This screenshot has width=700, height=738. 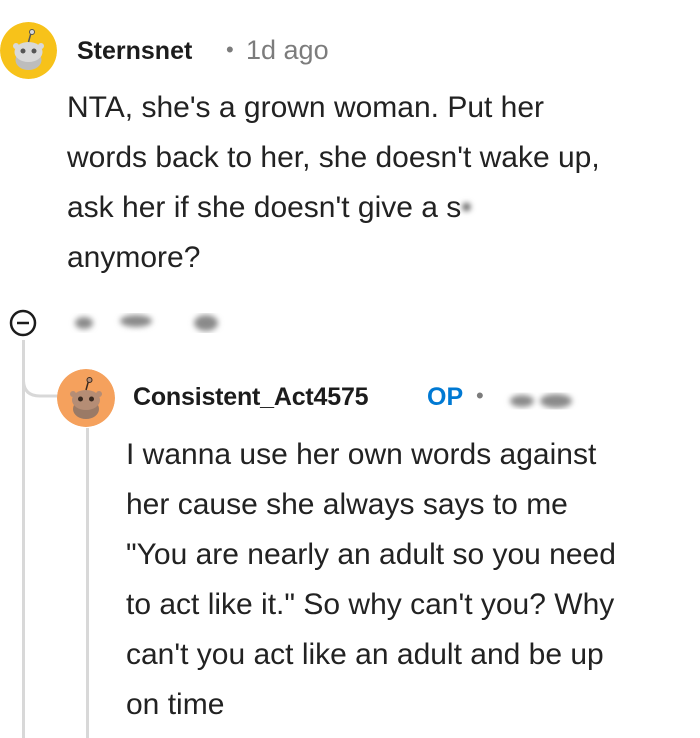 What do you see at coordinates (541, 401) in the screenshot?
I see `blurred-timestamp` at bounding box center [541, 401].